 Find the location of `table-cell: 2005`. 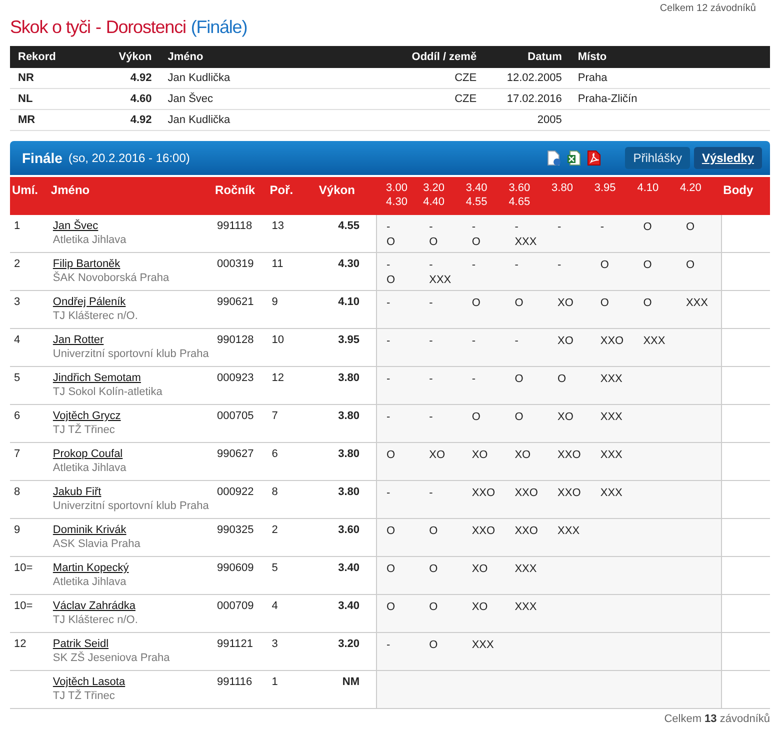

table-cell: 2005 is located at coordinates (527, 120).